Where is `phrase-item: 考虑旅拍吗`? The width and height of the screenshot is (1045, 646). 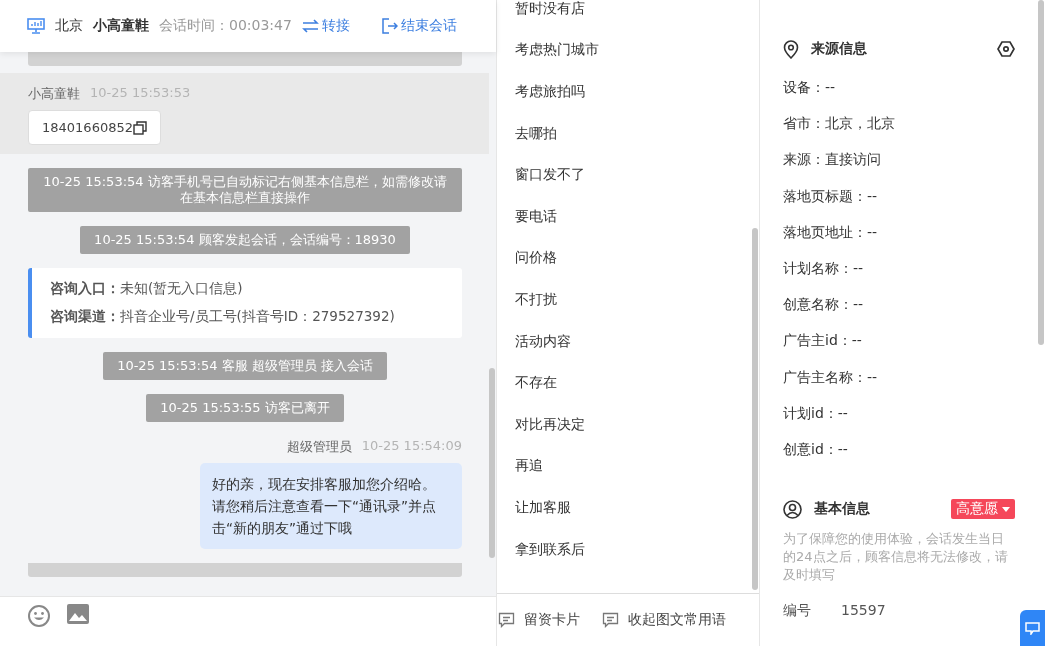
phrase-item: 考虑旅拍吗 is located at coordinates (628, 92).